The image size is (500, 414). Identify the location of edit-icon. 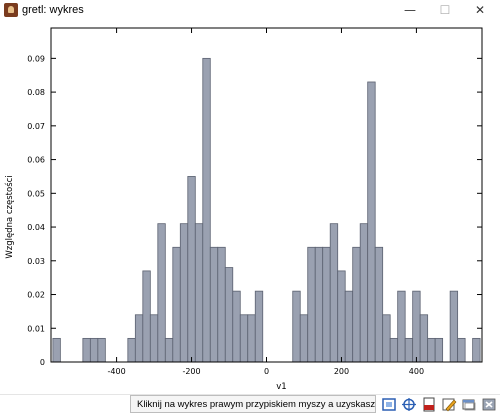
(449, 404).